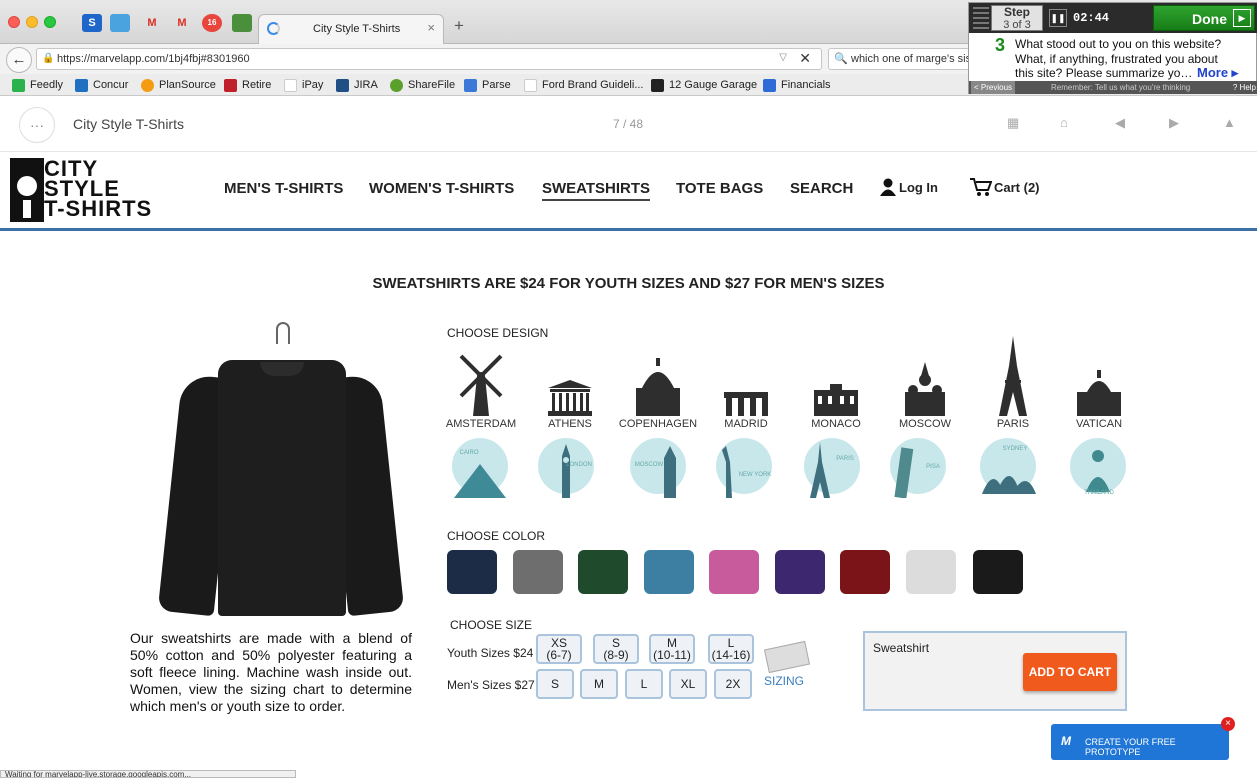 The height and width of the screenshot is (778, 1257). What do you see at coordinates (85, 190) in the screenshot?
I see `site-logo: CITY STYLE T-SHIRTS` at bounding box center [85, 190].